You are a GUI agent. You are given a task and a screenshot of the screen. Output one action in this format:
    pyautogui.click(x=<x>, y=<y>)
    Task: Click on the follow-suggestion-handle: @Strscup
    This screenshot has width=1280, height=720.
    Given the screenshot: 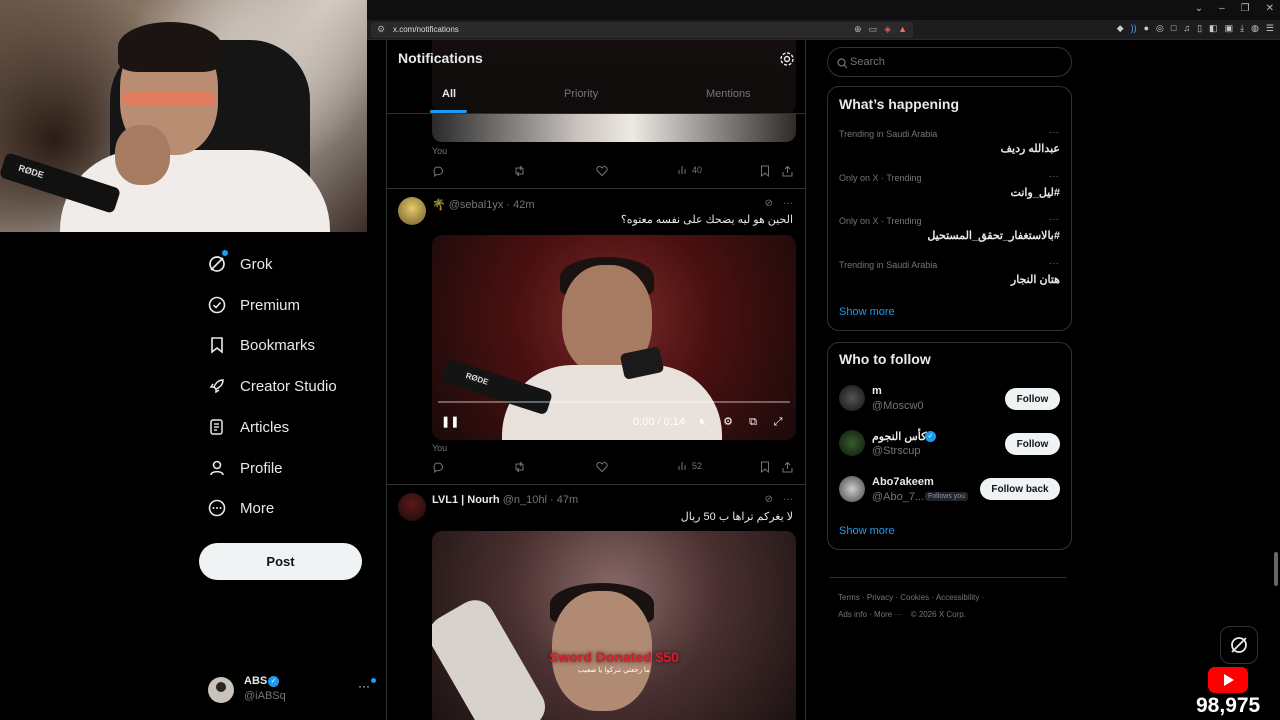 What is the action you would take?
    pyautogui.click(x=896, y=451)
    